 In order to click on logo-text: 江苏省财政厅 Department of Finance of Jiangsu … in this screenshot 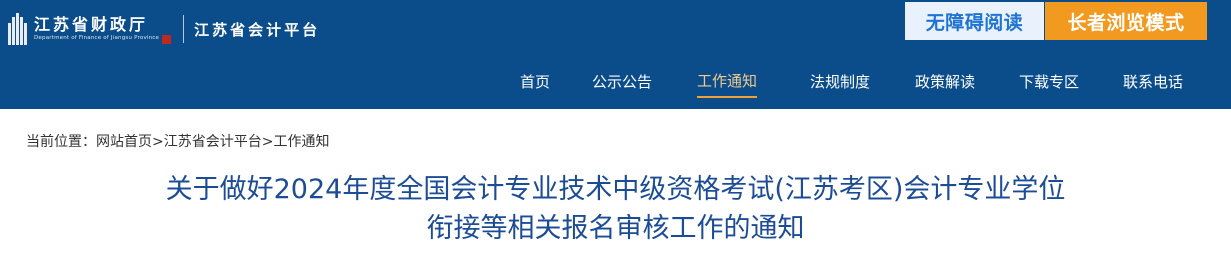, I will do `click(96, 29)`.